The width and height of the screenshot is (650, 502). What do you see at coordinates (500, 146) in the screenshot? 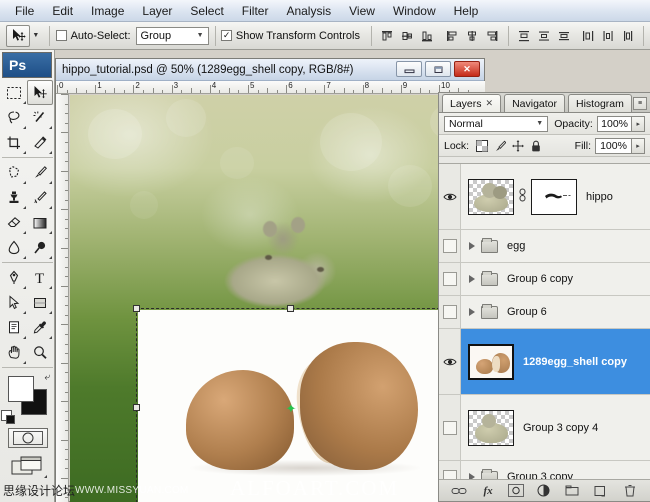
I see `lock-image-pixels-icon` at bounding box center [500, 146].